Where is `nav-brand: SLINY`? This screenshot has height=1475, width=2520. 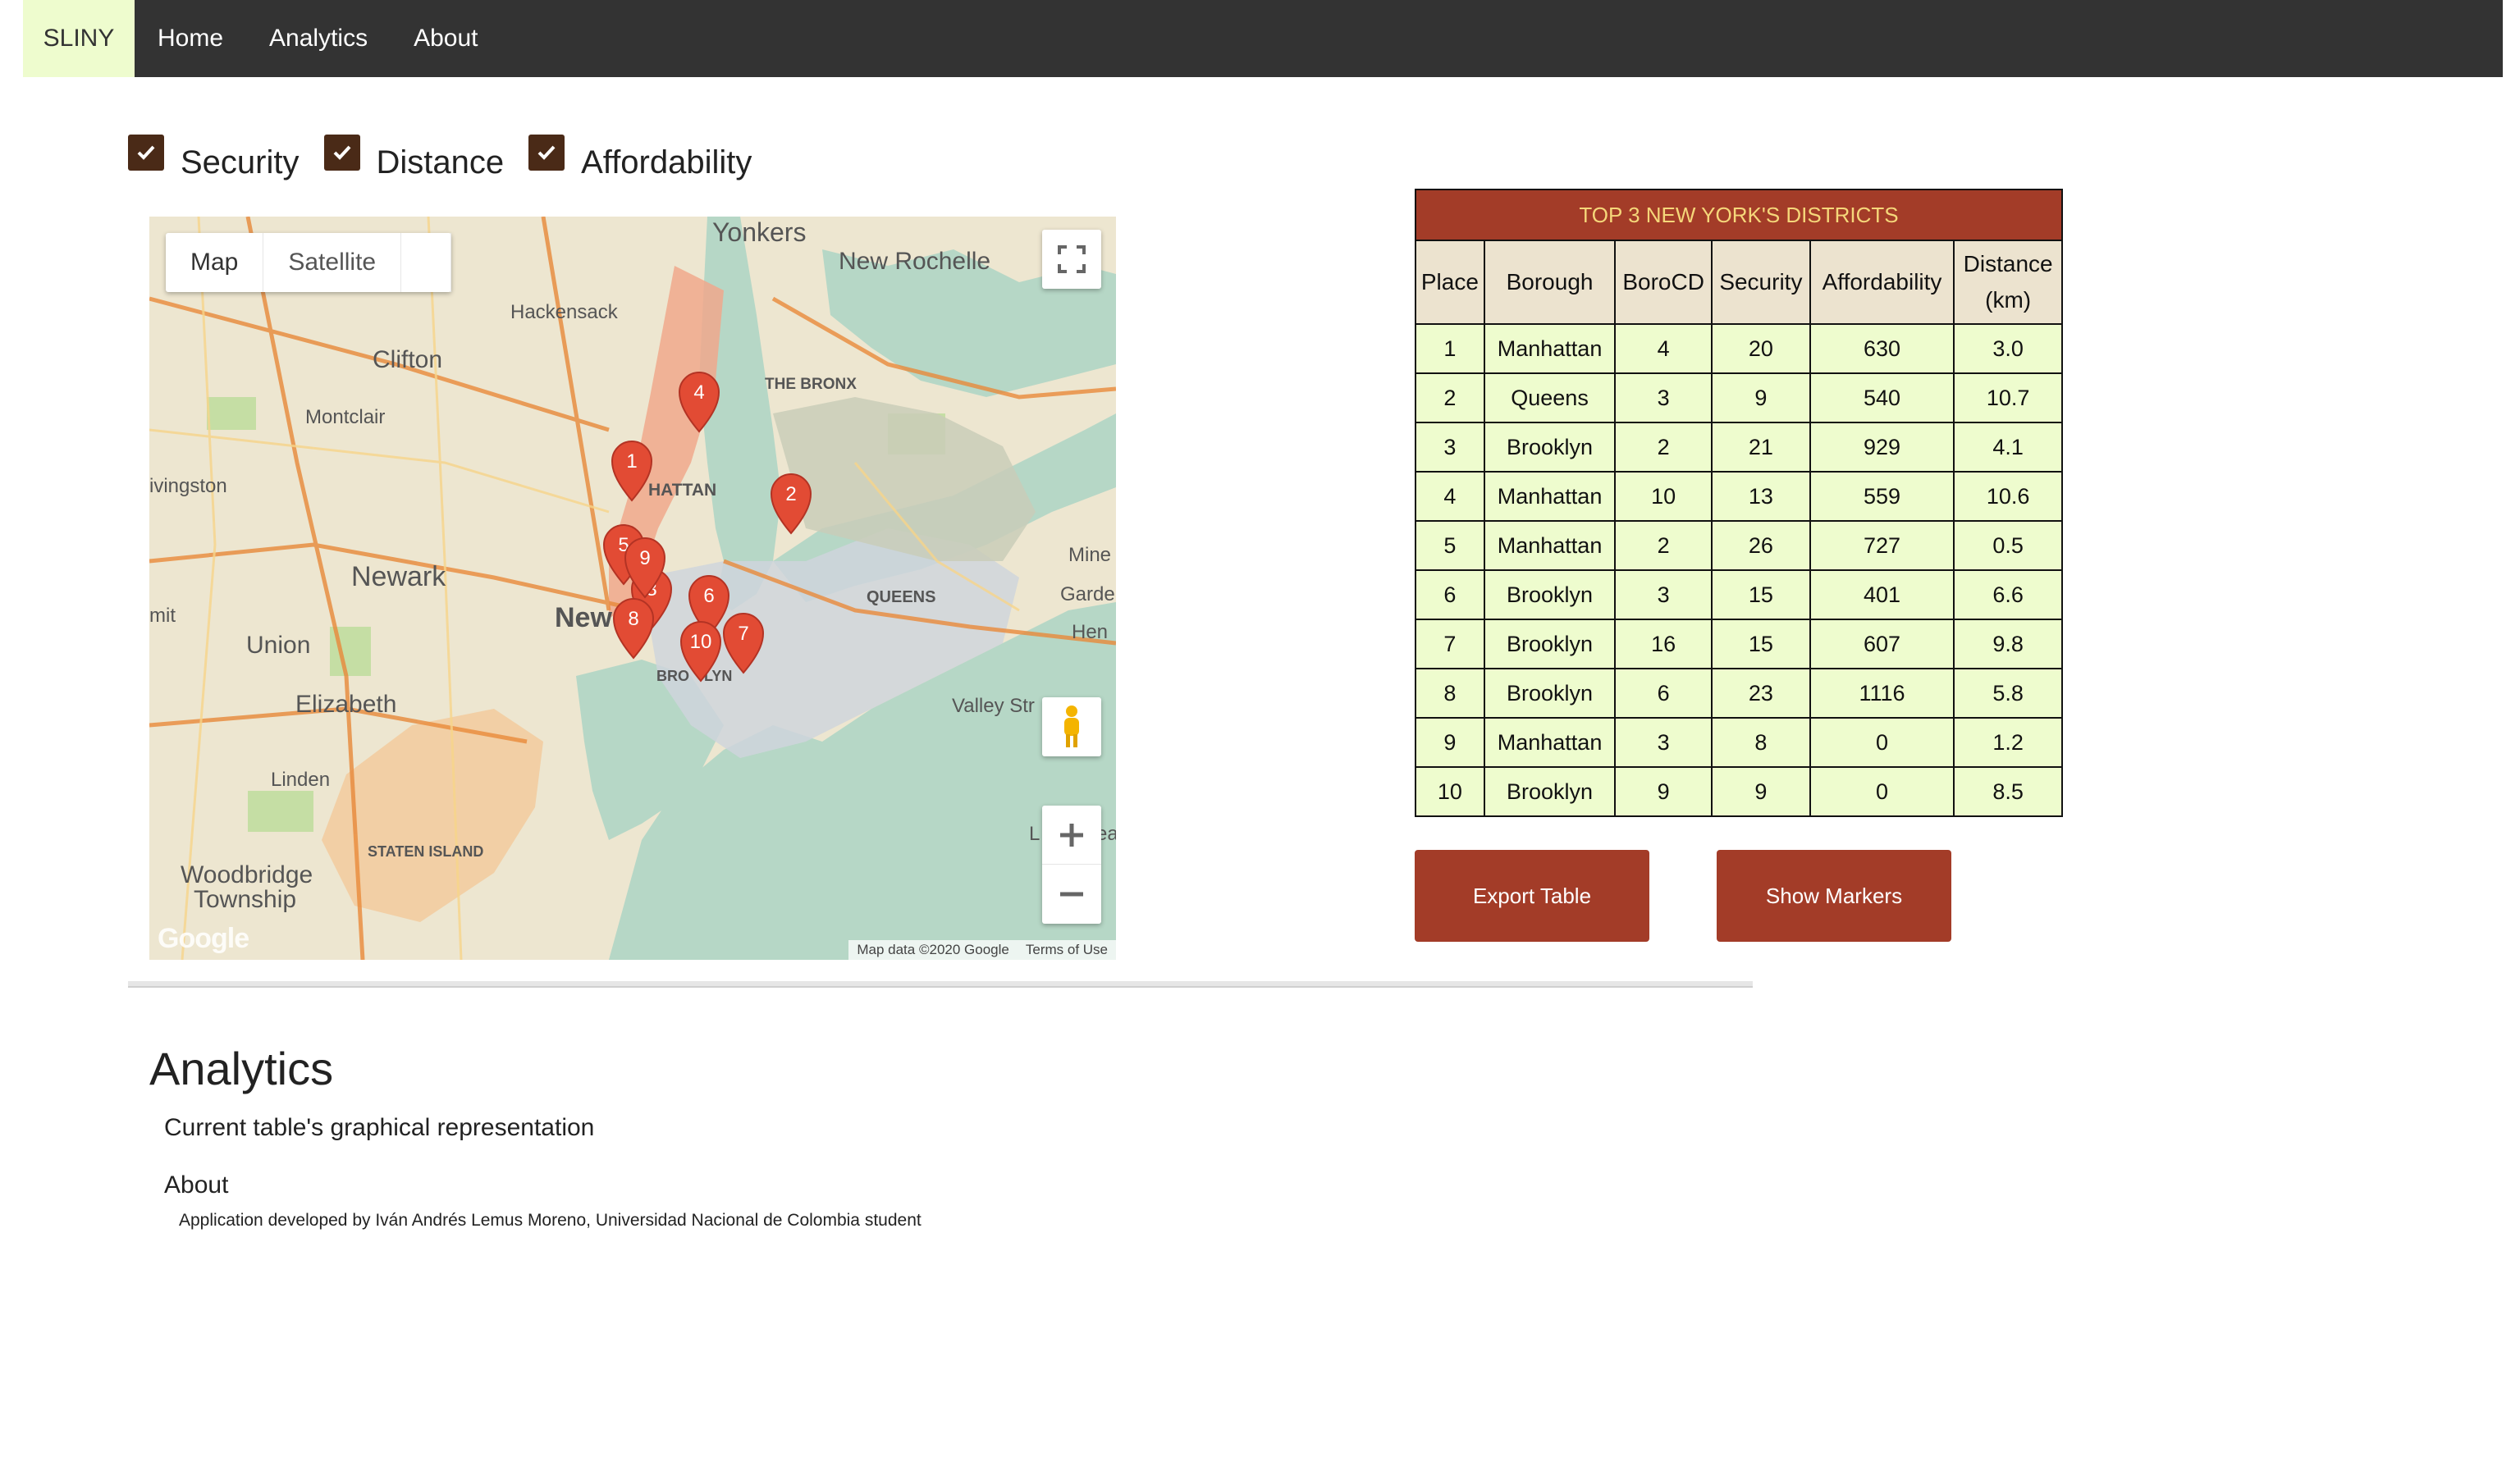 nav-brand: SLINY is located at coordinates (79, 38).